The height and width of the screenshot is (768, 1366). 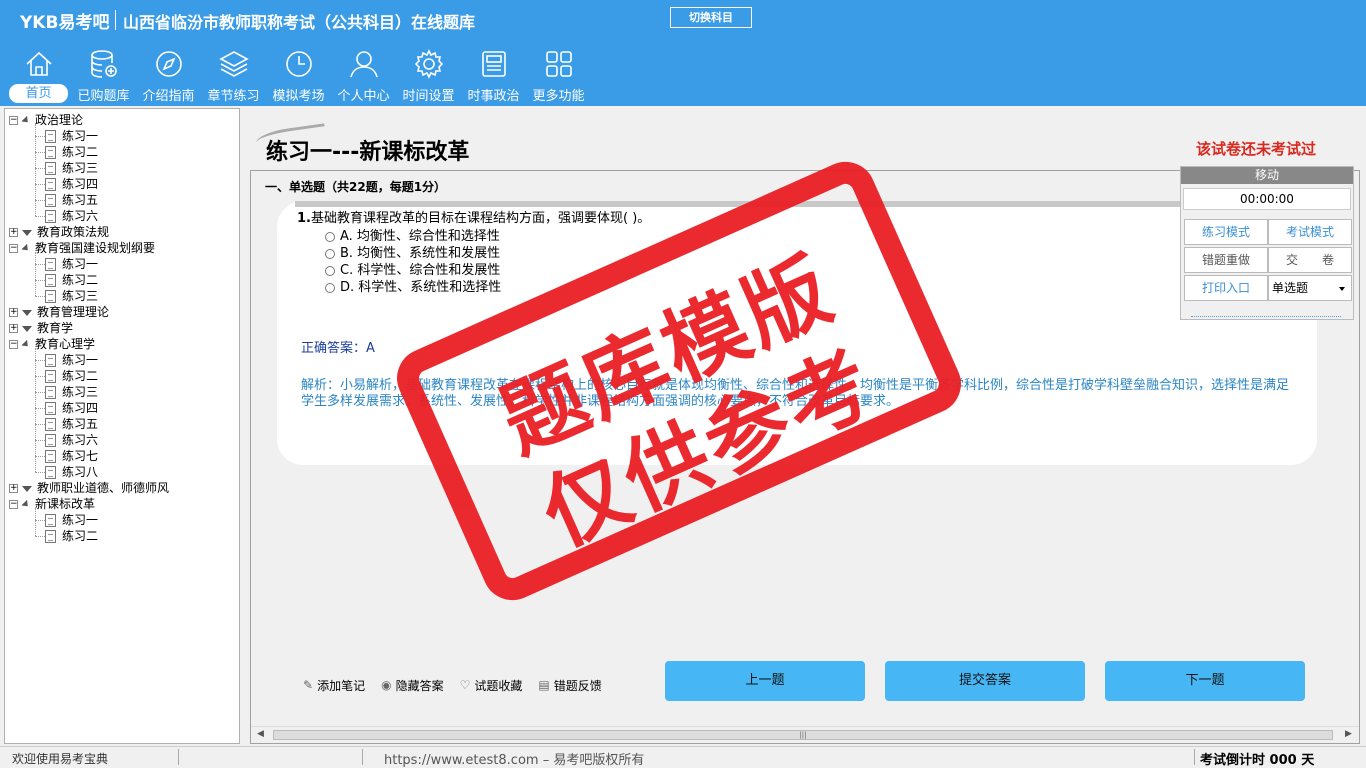 What do you see at coordinates (338, 346) in the screenshot?
I see `correct-answer: 正确答案：A` at bounding box center [338, 346].